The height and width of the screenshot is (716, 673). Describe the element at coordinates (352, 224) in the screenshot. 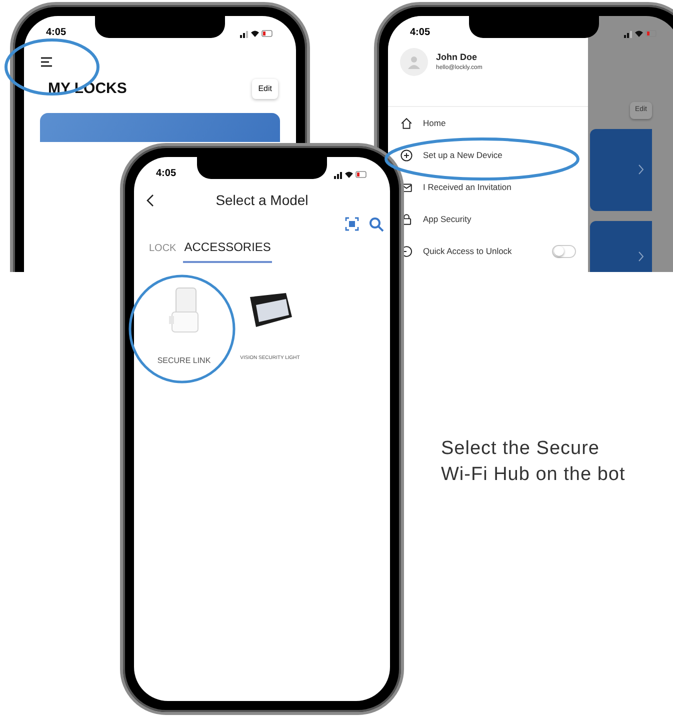

I see `scan-icon` at that location.